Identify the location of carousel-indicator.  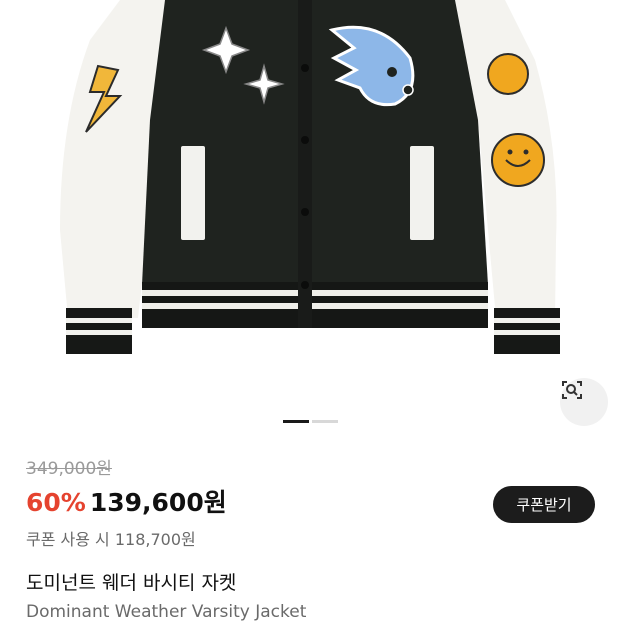
(310, 422).